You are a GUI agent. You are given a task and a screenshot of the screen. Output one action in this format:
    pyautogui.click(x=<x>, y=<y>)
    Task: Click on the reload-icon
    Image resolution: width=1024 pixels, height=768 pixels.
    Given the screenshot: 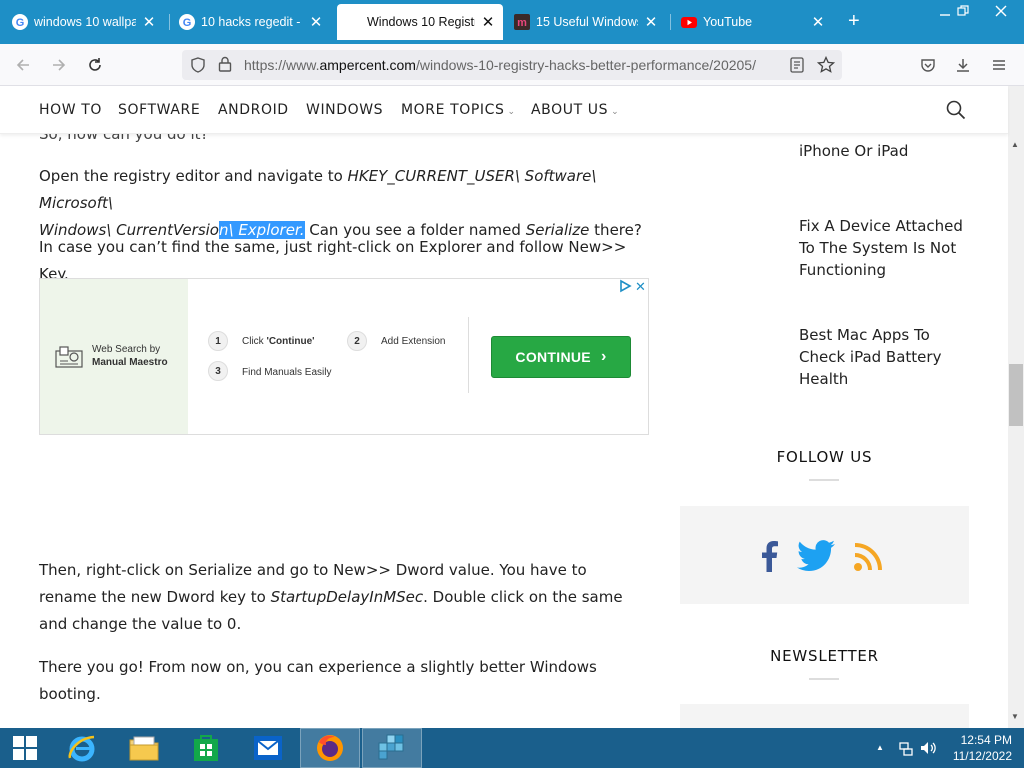 What is the action you would take?
    pyautogui.click(x=95, y=65)
    